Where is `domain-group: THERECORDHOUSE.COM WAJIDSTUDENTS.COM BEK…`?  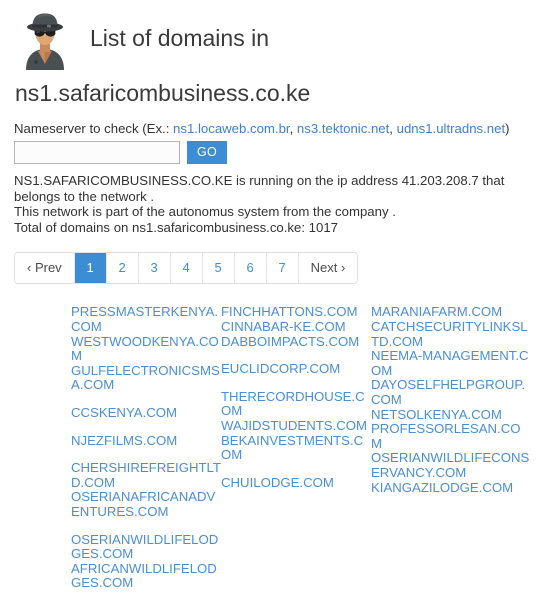 domain-group: THERECORDHOUSE.COM WAJIDSTUDENTS.COM BEK… is located at coordinates (296, 426).